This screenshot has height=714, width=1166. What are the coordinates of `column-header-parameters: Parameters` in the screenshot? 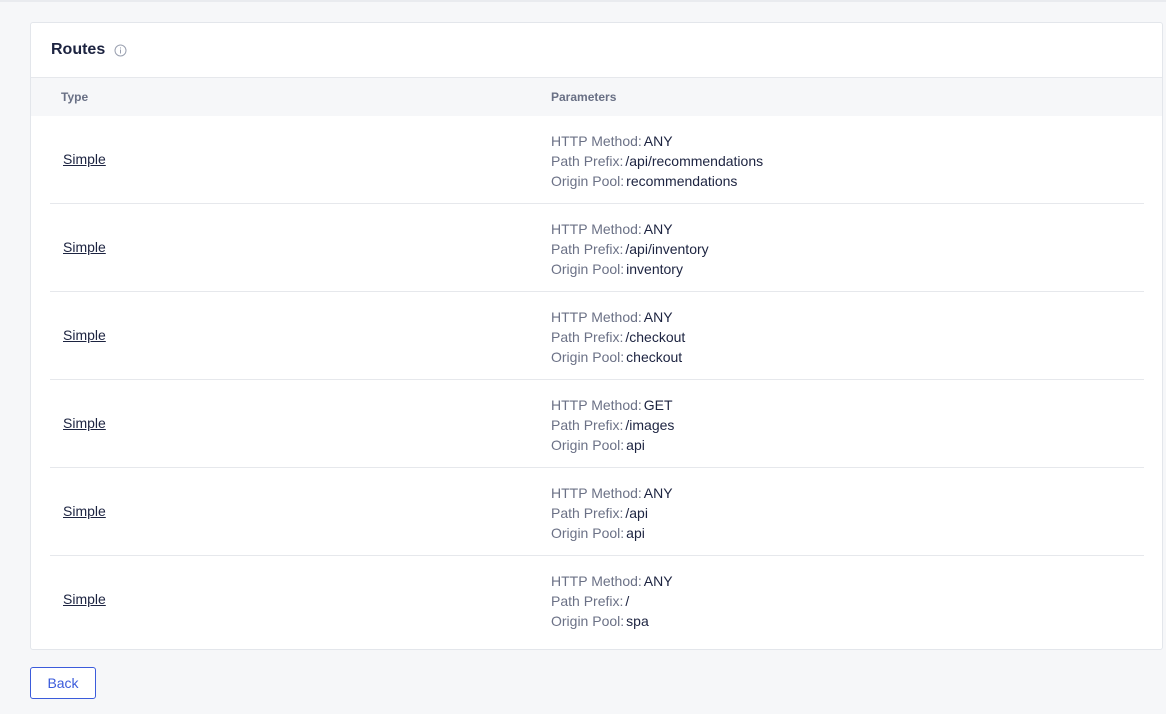 It's located at (584, 97).